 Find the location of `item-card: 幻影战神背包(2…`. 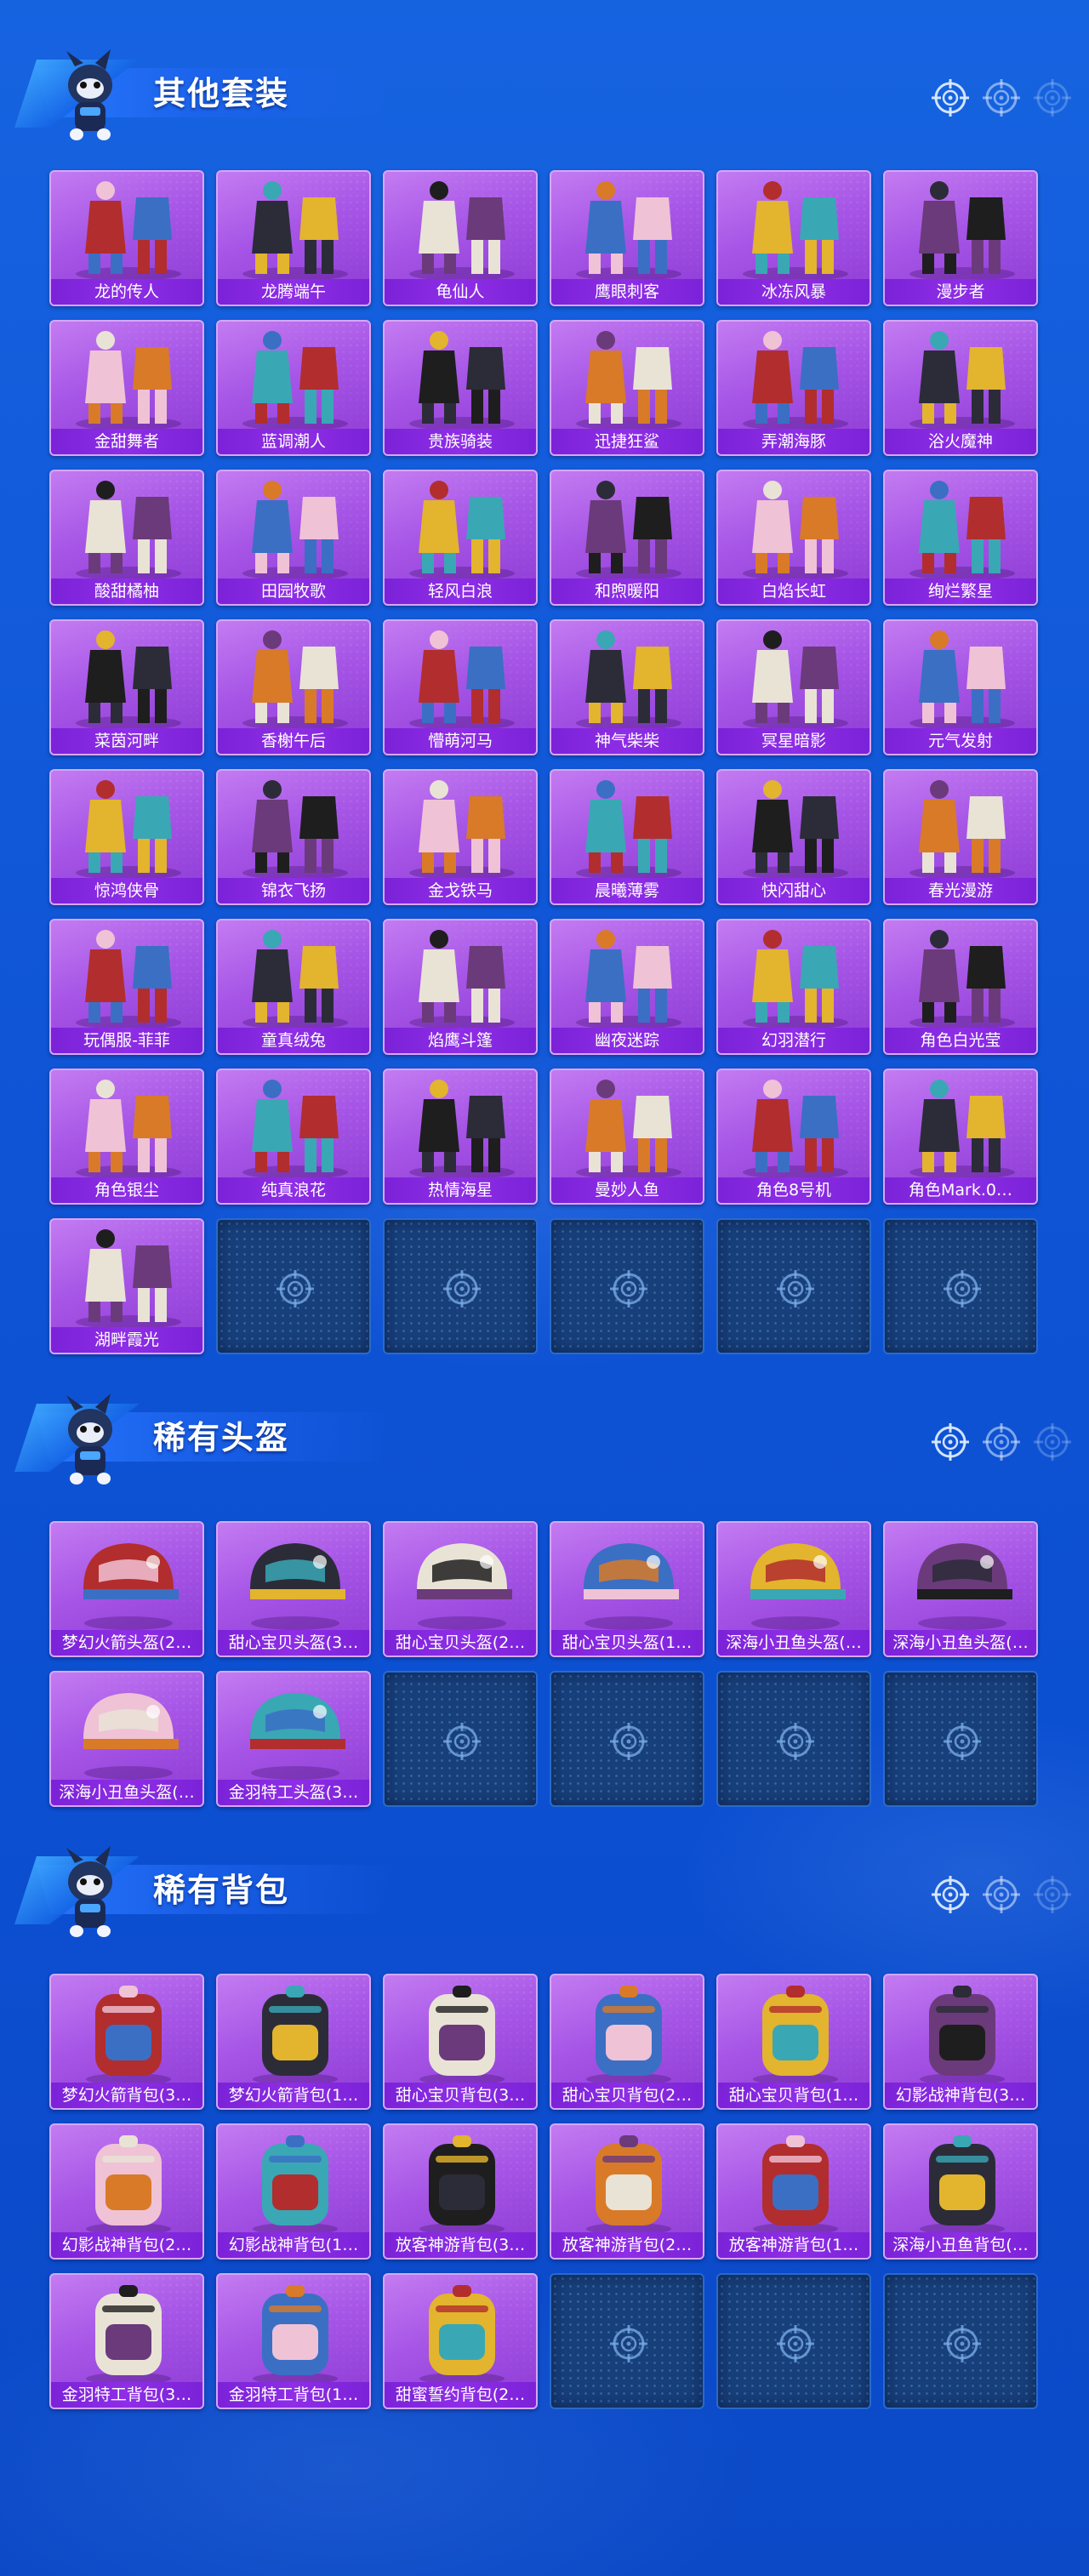

item-card: 幻影战神背包(2… is located at coordinates (126, 2191).